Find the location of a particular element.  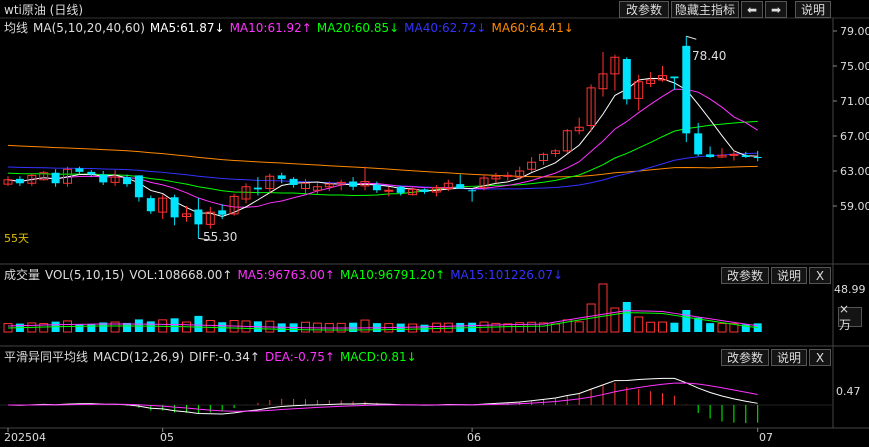

title-bar: wti原油 (日线) is located at coordinates (46, 9).